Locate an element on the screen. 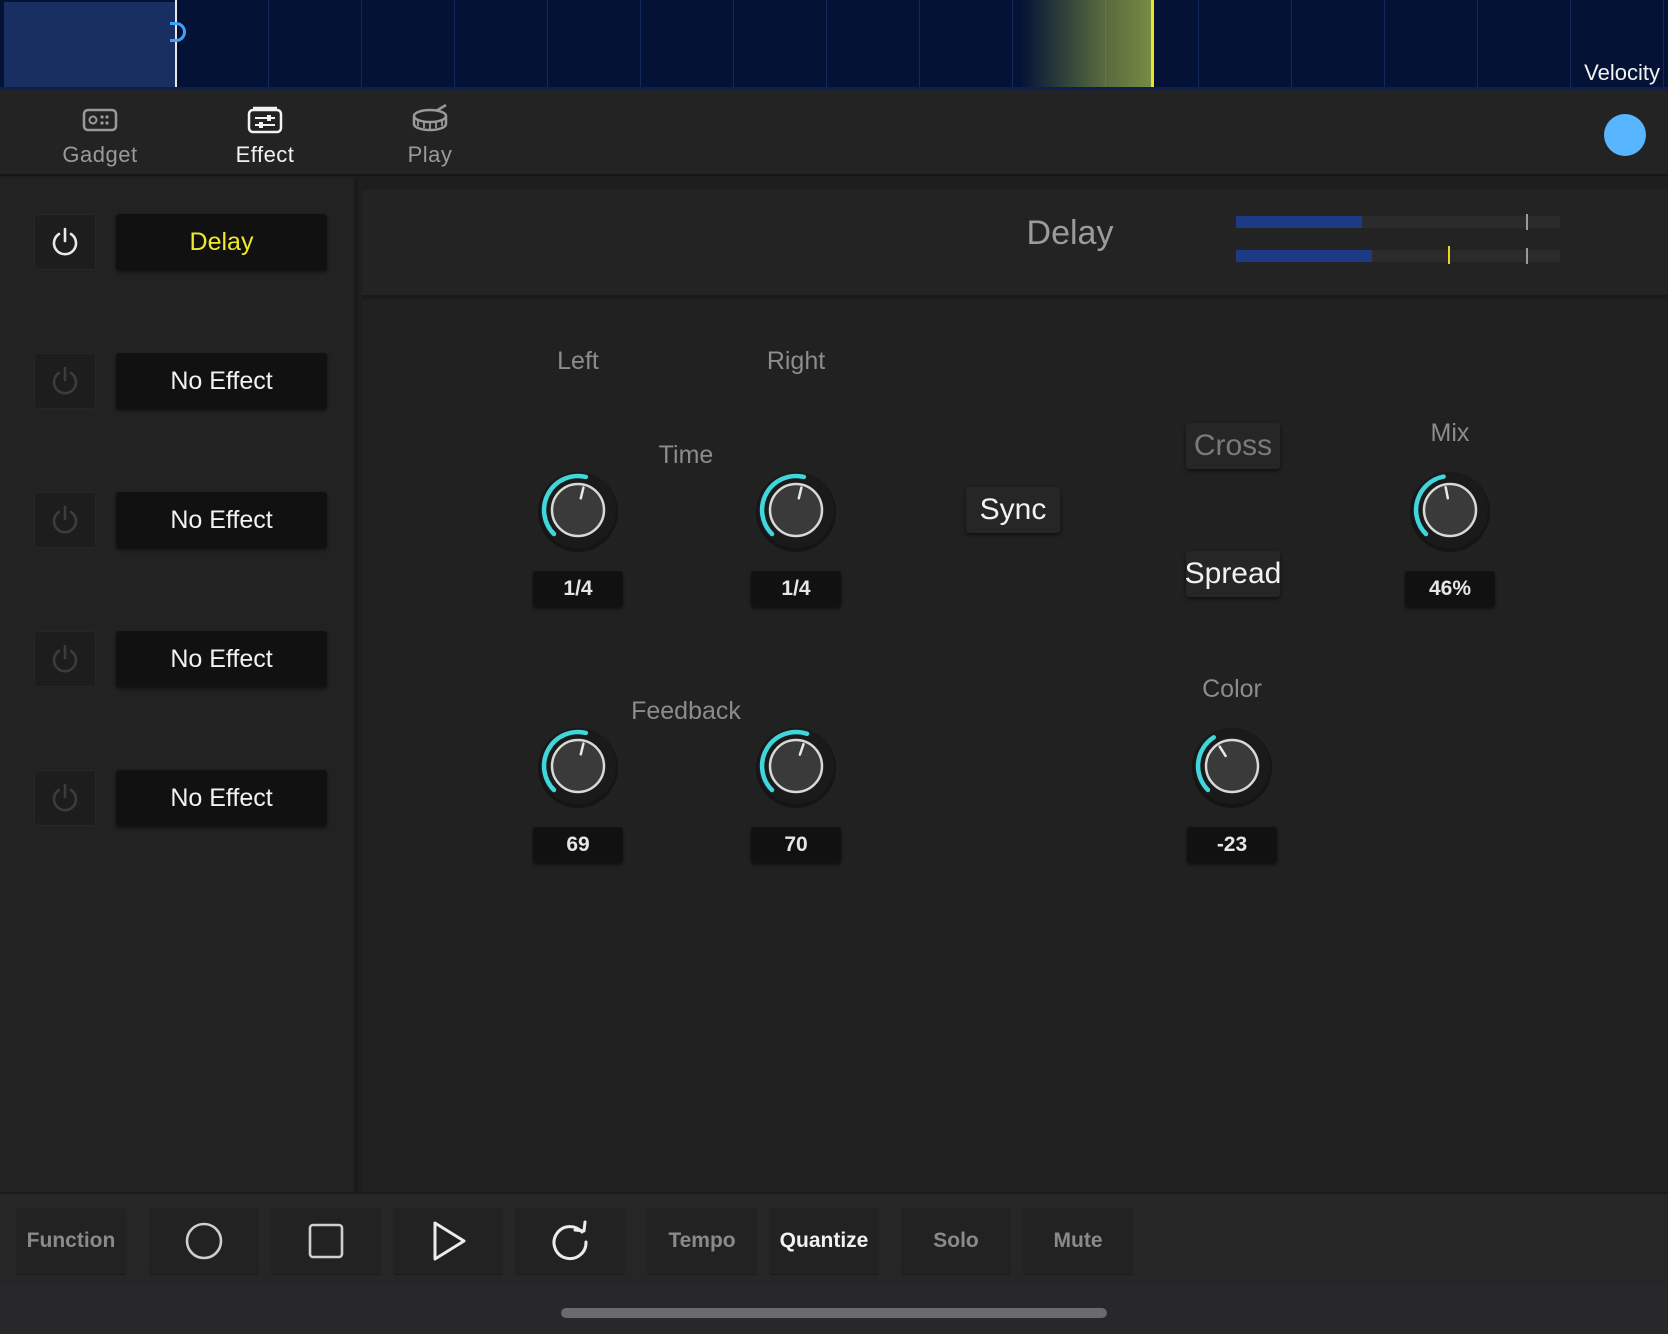 The image size is (1668, 1334). feedback-left-value: 69 is located at coordinates (578, 845).